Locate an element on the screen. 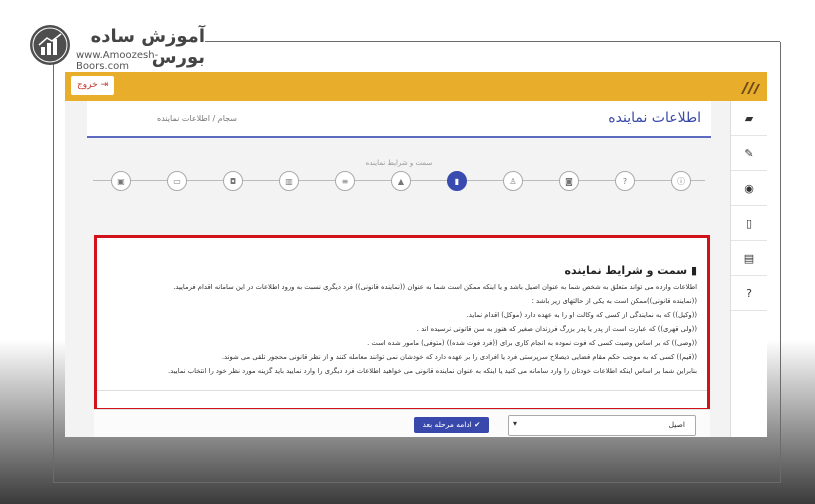 The height and width of the screenshot is (504, 815). continue-label: ادامه مرحله بعد is located at coordinates (447, 424).